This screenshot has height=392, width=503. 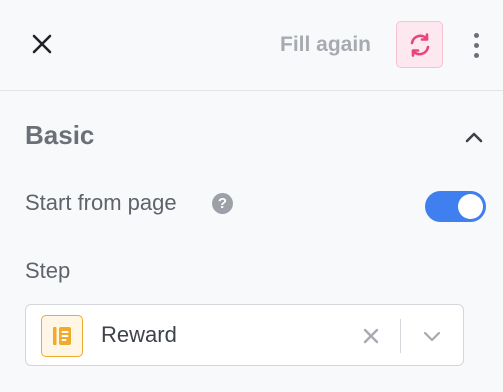 I want to click on help-icon: ?, so click(x=222, y=203).